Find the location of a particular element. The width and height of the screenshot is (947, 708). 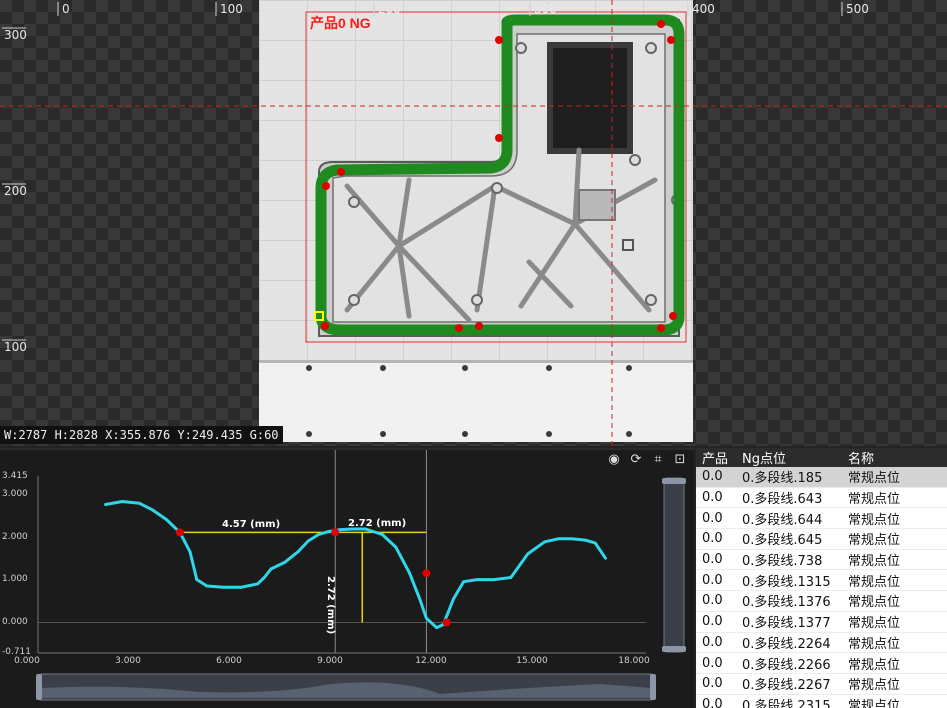

table-row: 0.0 0.多段线.2315 常规点位 is located at coordinates (821, 701).